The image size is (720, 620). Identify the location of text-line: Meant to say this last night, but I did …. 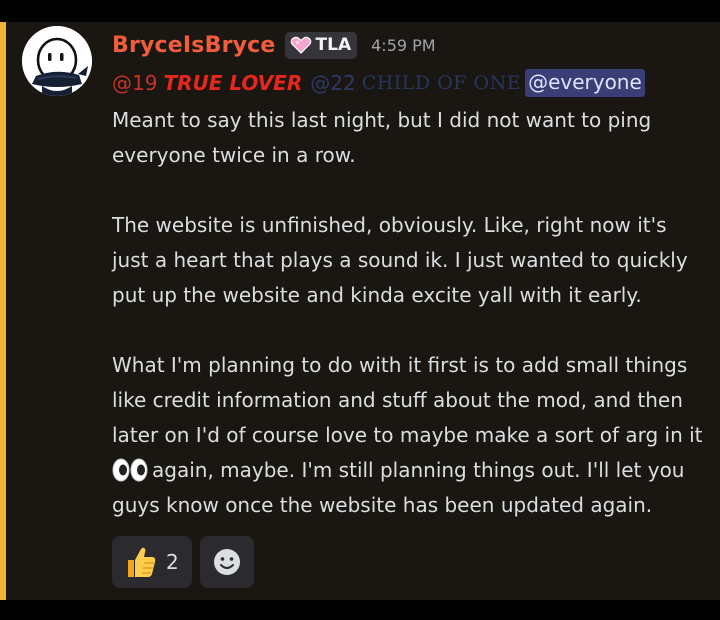
(382, 120).